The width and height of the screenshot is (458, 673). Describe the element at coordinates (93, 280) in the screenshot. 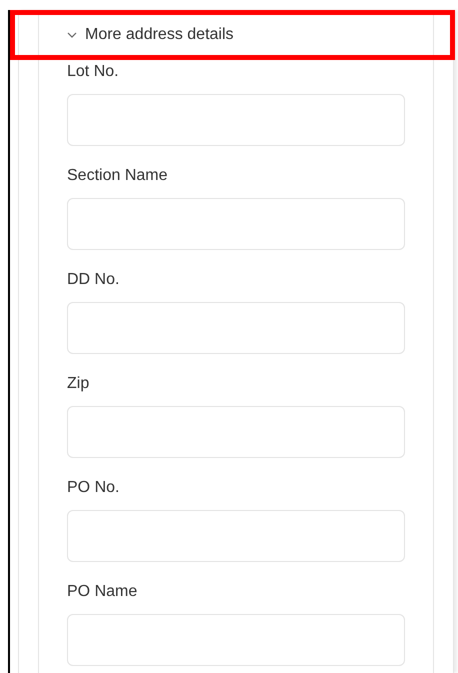

I see `field-label: DD No.` at that location.